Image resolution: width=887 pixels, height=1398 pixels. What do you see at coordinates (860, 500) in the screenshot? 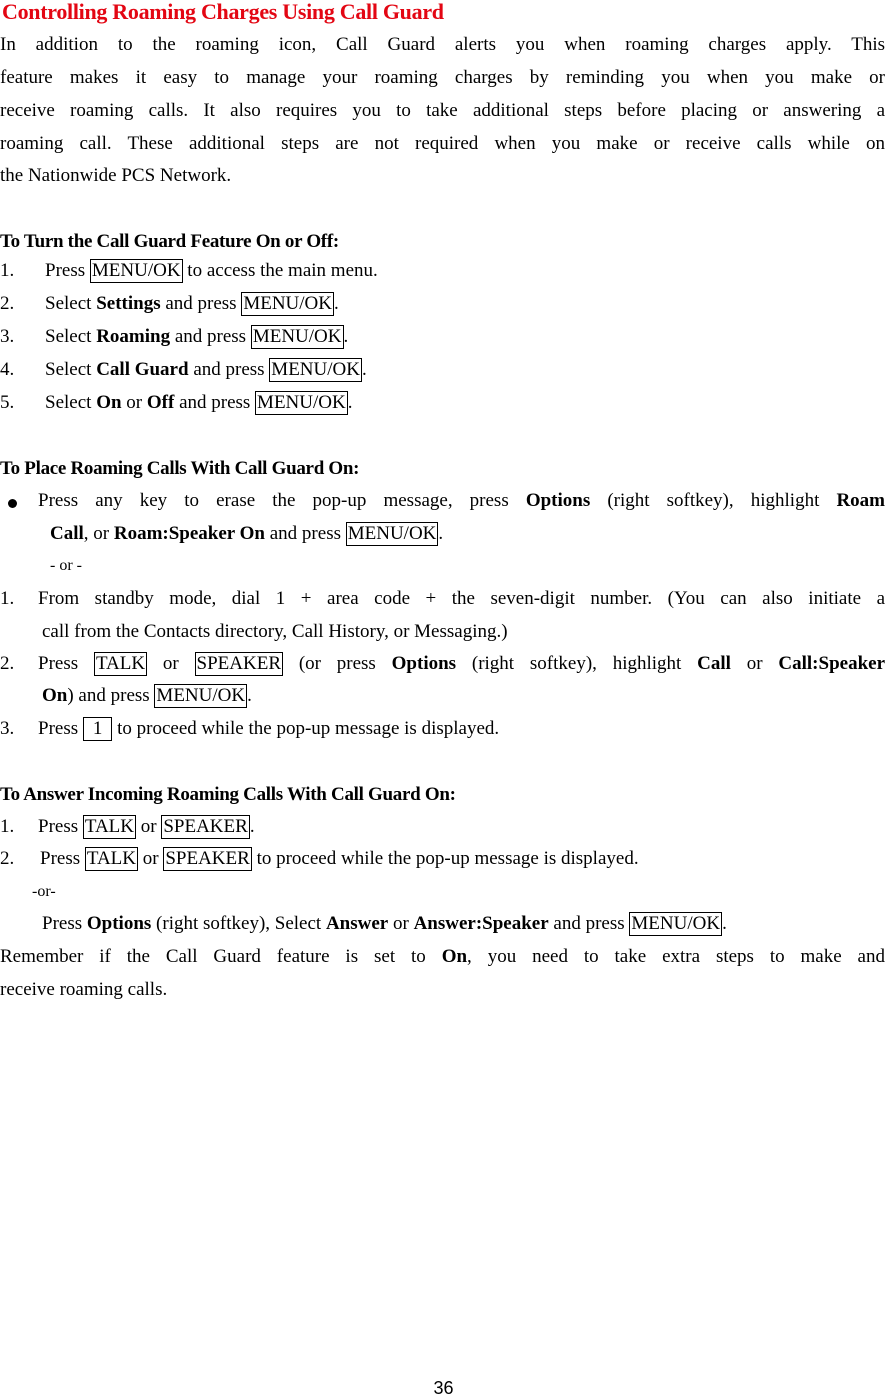
I see `roam-label: Roam` at bounding box center [860, 500].